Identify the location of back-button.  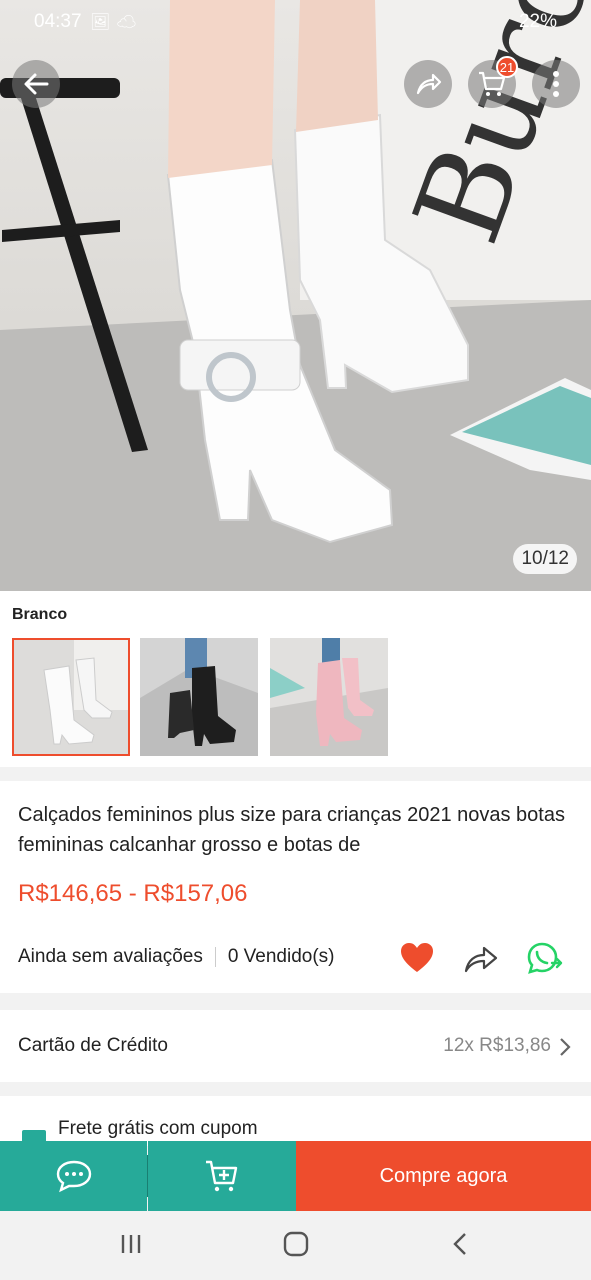
(36, 84).